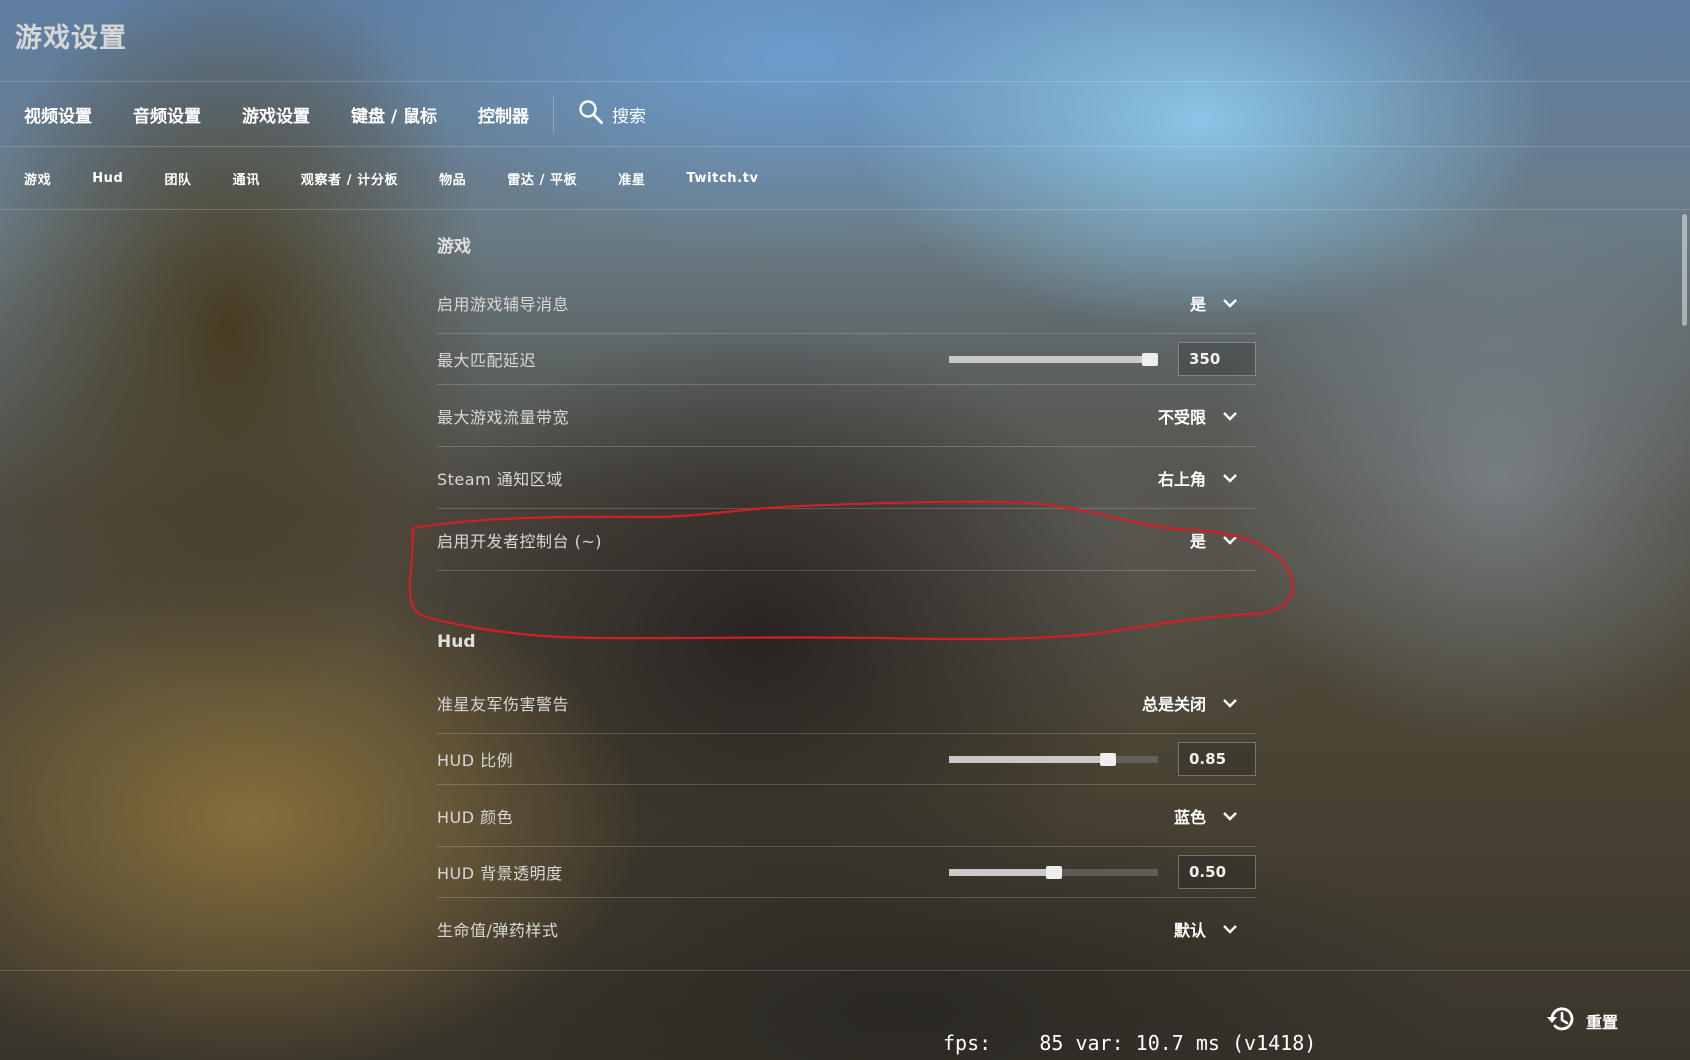  I want to click on tab-keyboard-mouse: 键盘 / 鼠标, so click(394, 114).